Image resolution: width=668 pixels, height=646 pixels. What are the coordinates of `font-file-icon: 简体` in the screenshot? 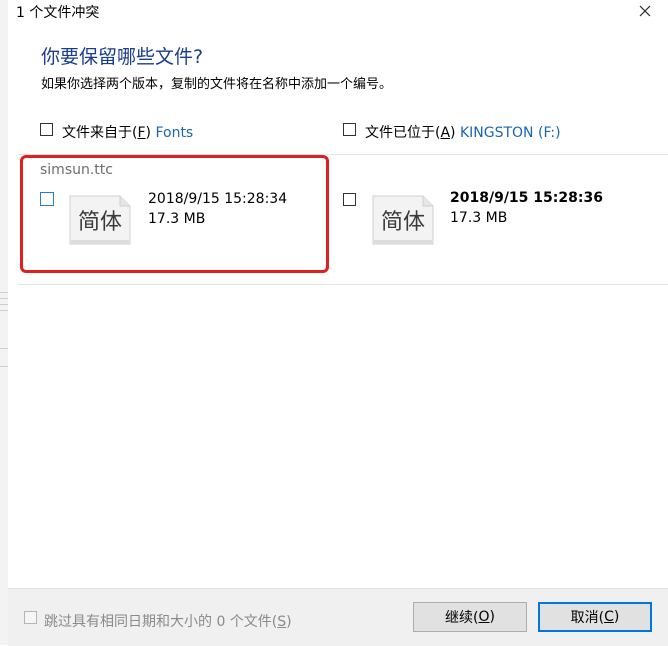 It's located at (403, 218).